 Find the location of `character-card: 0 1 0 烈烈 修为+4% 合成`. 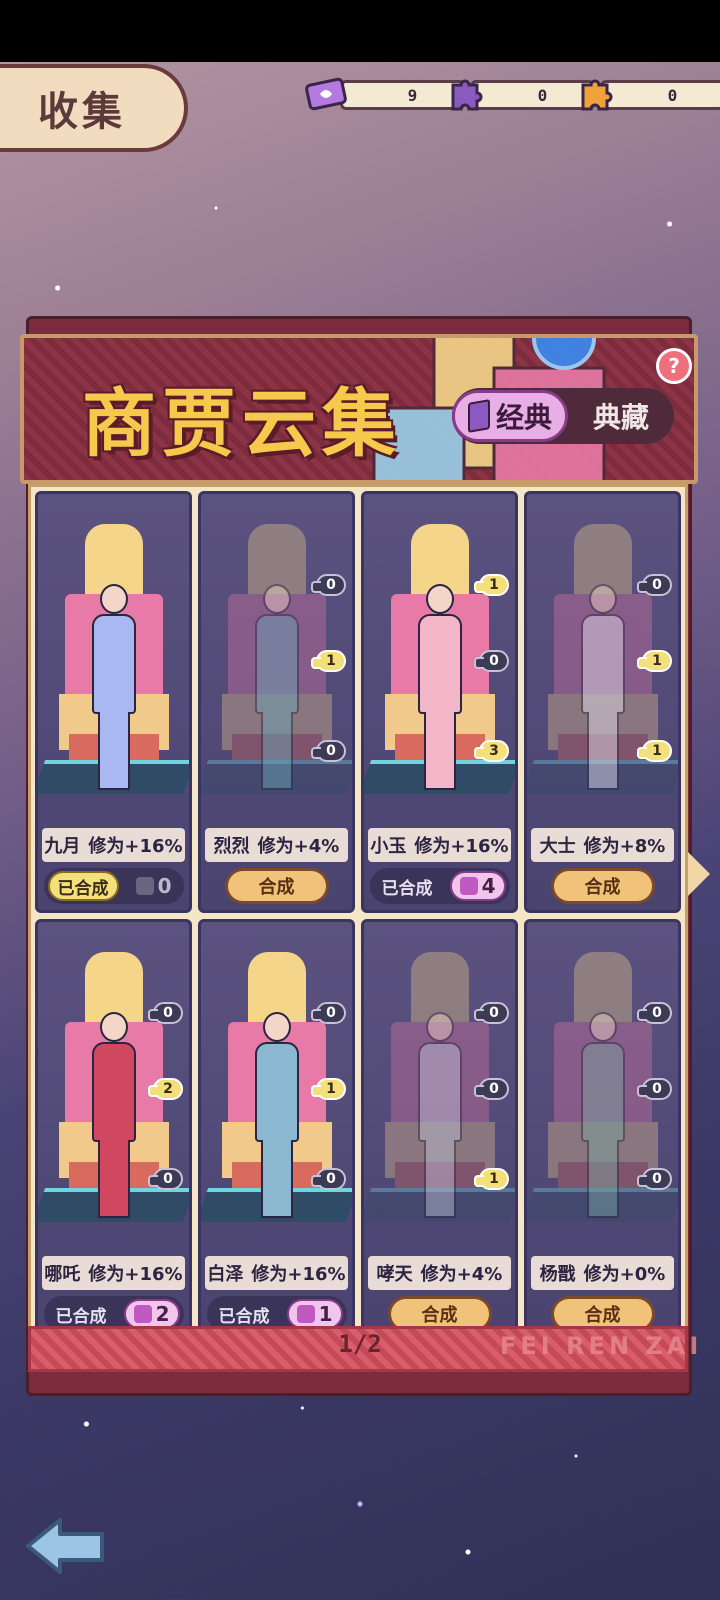

character-card: 0 1 0 烈烈 修为+4% 合成 is located at coordinates (276, 702).